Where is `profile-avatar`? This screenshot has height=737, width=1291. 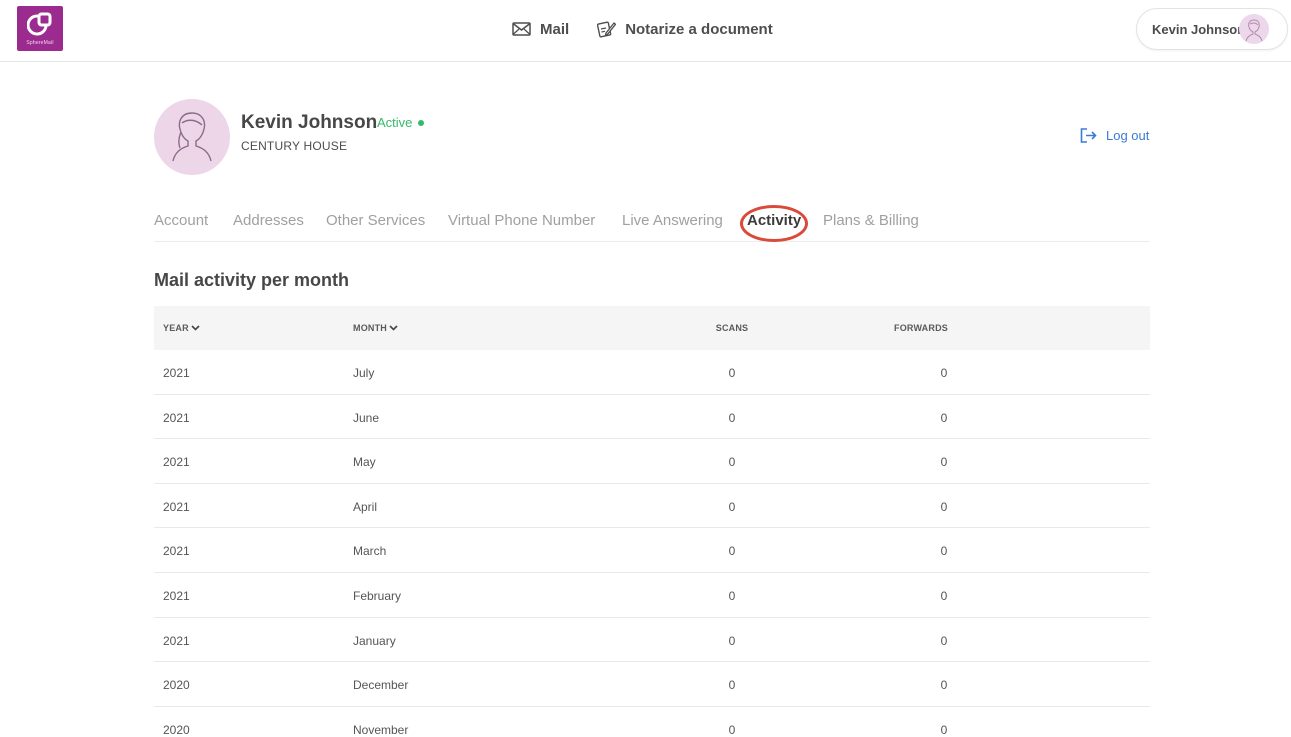 profile-avatar is located at coordinates (192, 137).